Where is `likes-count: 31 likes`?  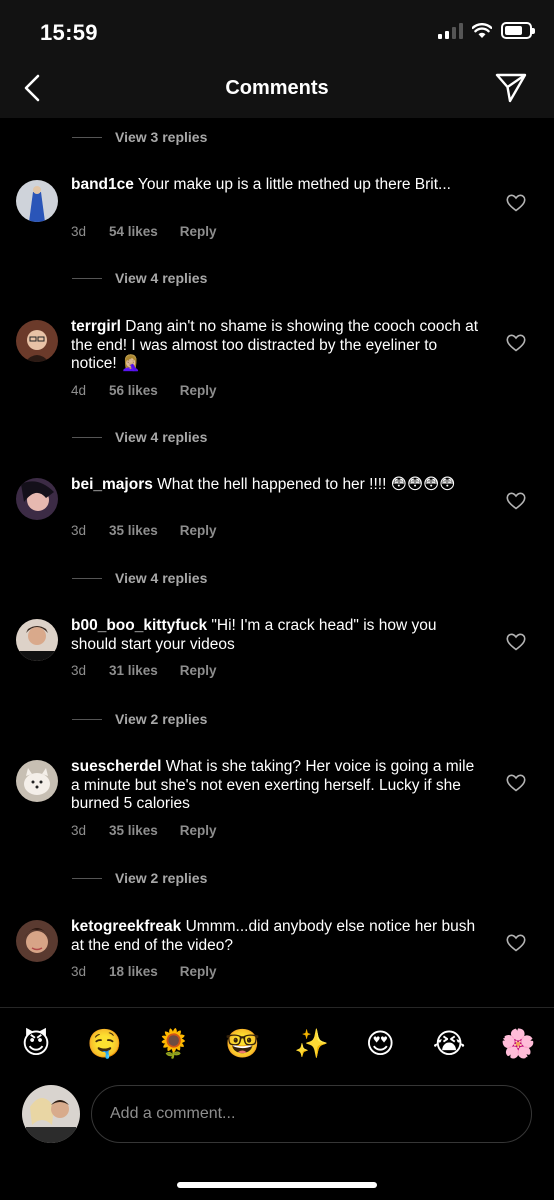 likes-count: 31 likes is located at coordinates (133, 670).